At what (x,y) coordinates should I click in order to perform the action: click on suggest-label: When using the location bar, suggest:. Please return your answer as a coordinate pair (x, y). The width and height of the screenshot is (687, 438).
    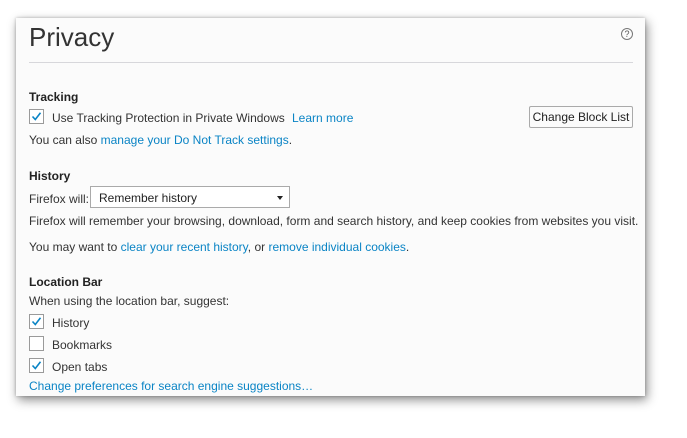
    Looking at the image, I should click on (129, 301).